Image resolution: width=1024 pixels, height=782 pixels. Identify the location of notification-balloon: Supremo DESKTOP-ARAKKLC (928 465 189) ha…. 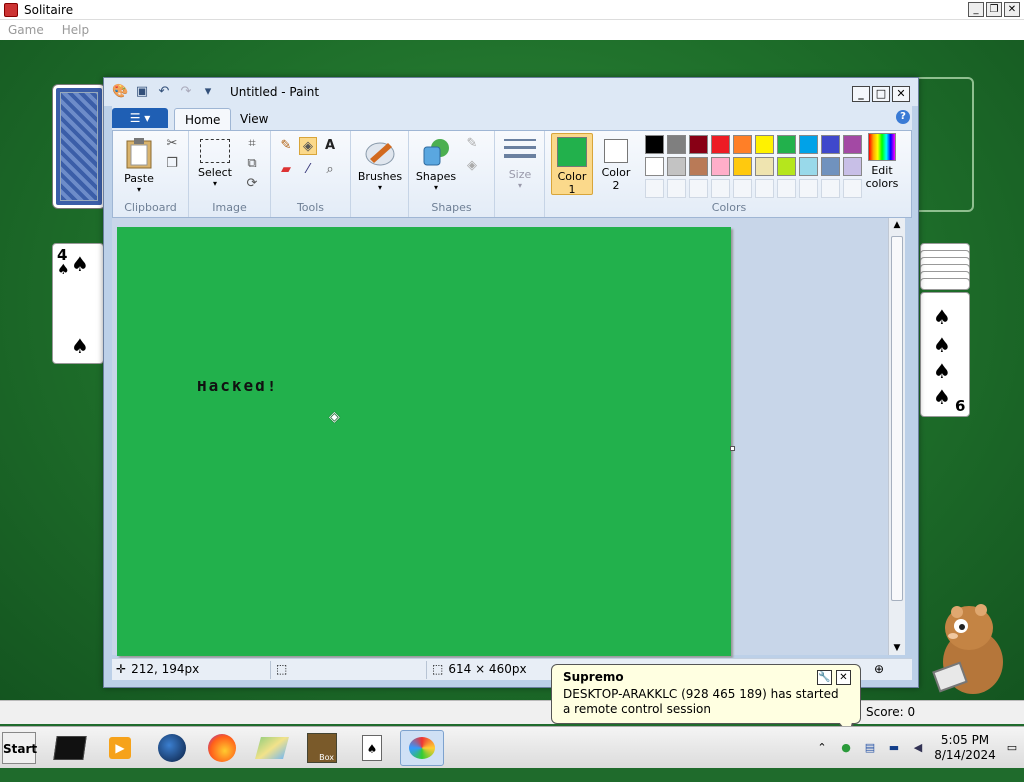
(706, 700).